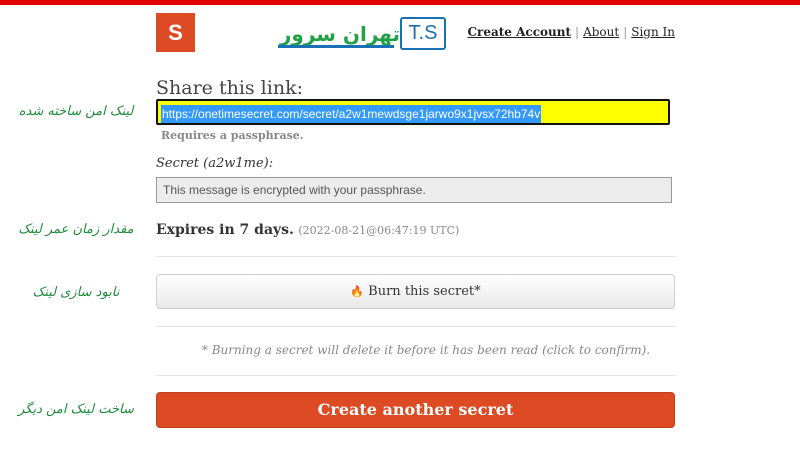 This screenshot has height=467, width=800. What do you see at coordinates (415, 410) in the screenshot?
I see `create-another-secret-button: Create another secret` at bounding box center [415, 410].